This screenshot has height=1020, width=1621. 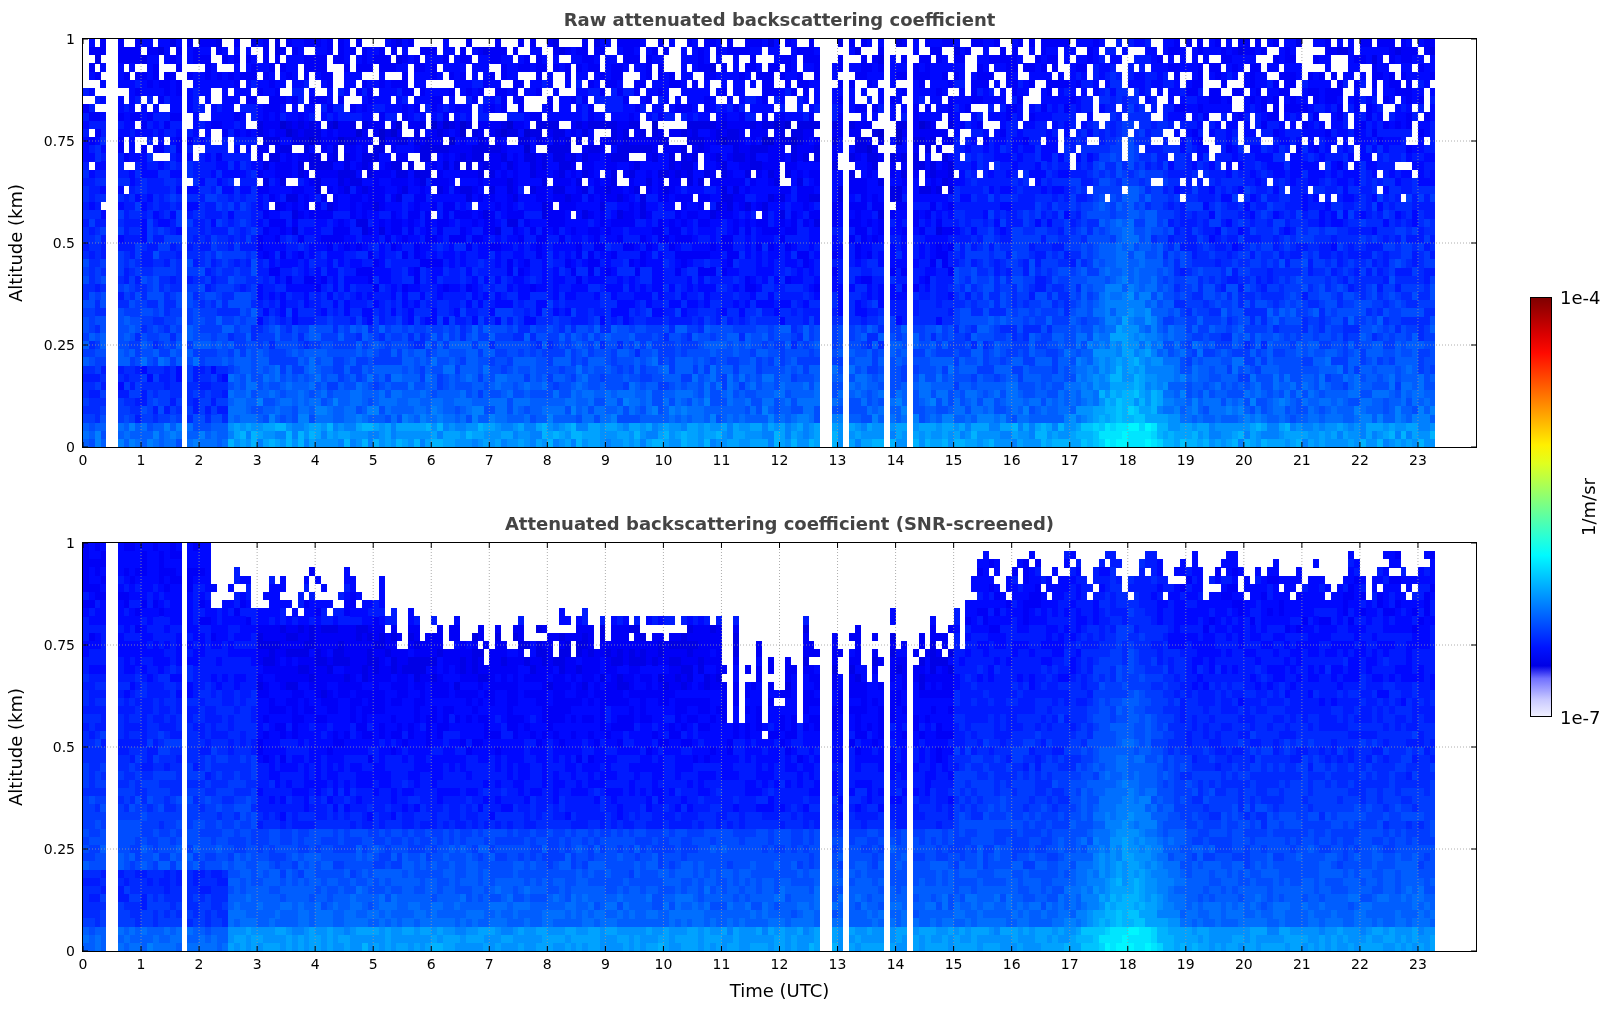 I want to click on colorbar-label: 1/m/sr, so click(x=1588, y=507).